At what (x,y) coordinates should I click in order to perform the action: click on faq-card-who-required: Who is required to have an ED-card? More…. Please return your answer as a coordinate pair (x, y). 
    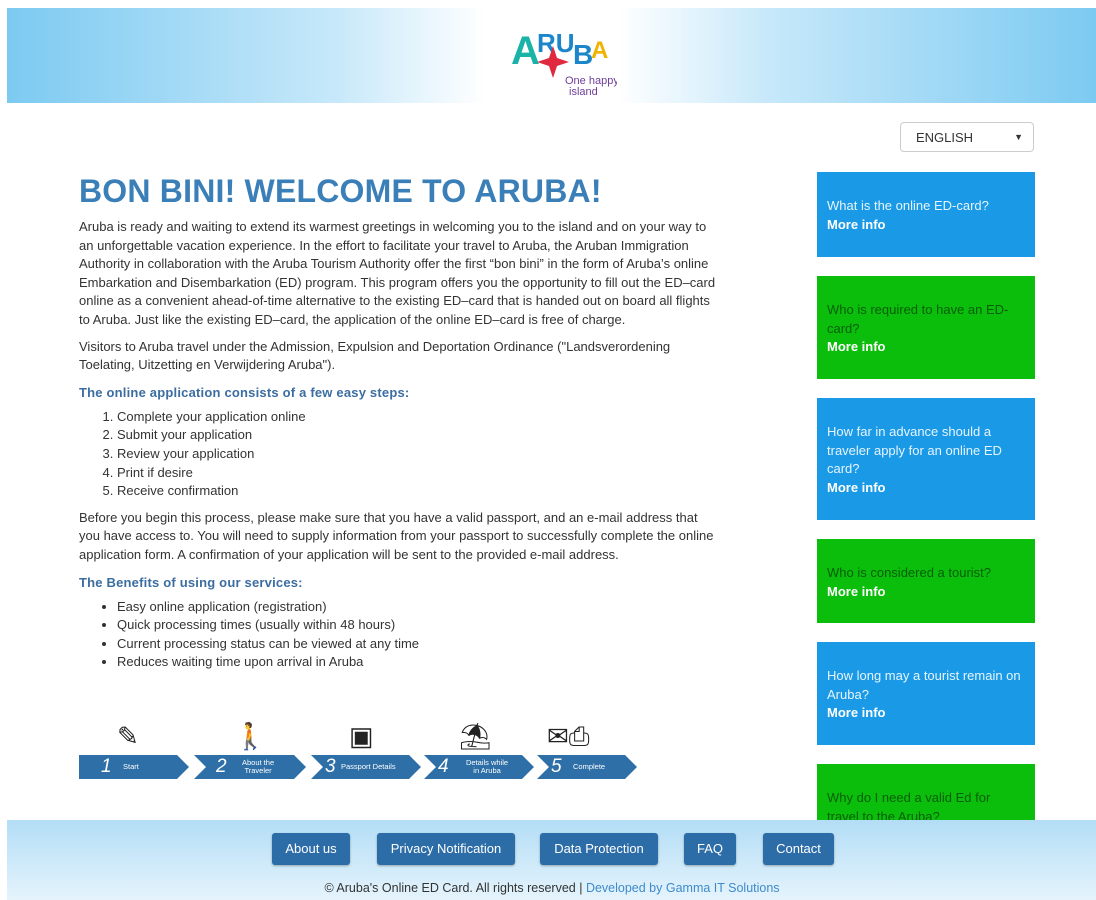
    Looking at the image, I should click on (926, 327).